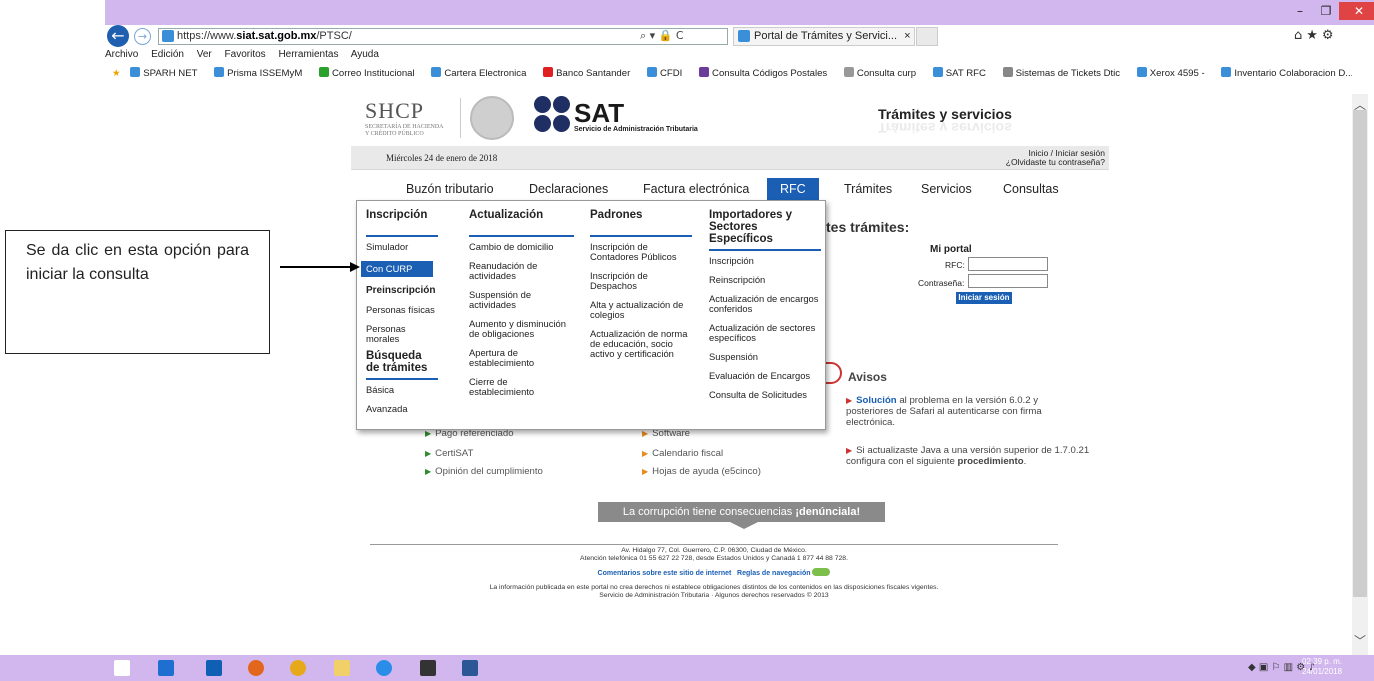  What do you see at coordinates (744, 36) in the screenshot?
I see `tab-favicon-icon` at bounding box center [744, 36].